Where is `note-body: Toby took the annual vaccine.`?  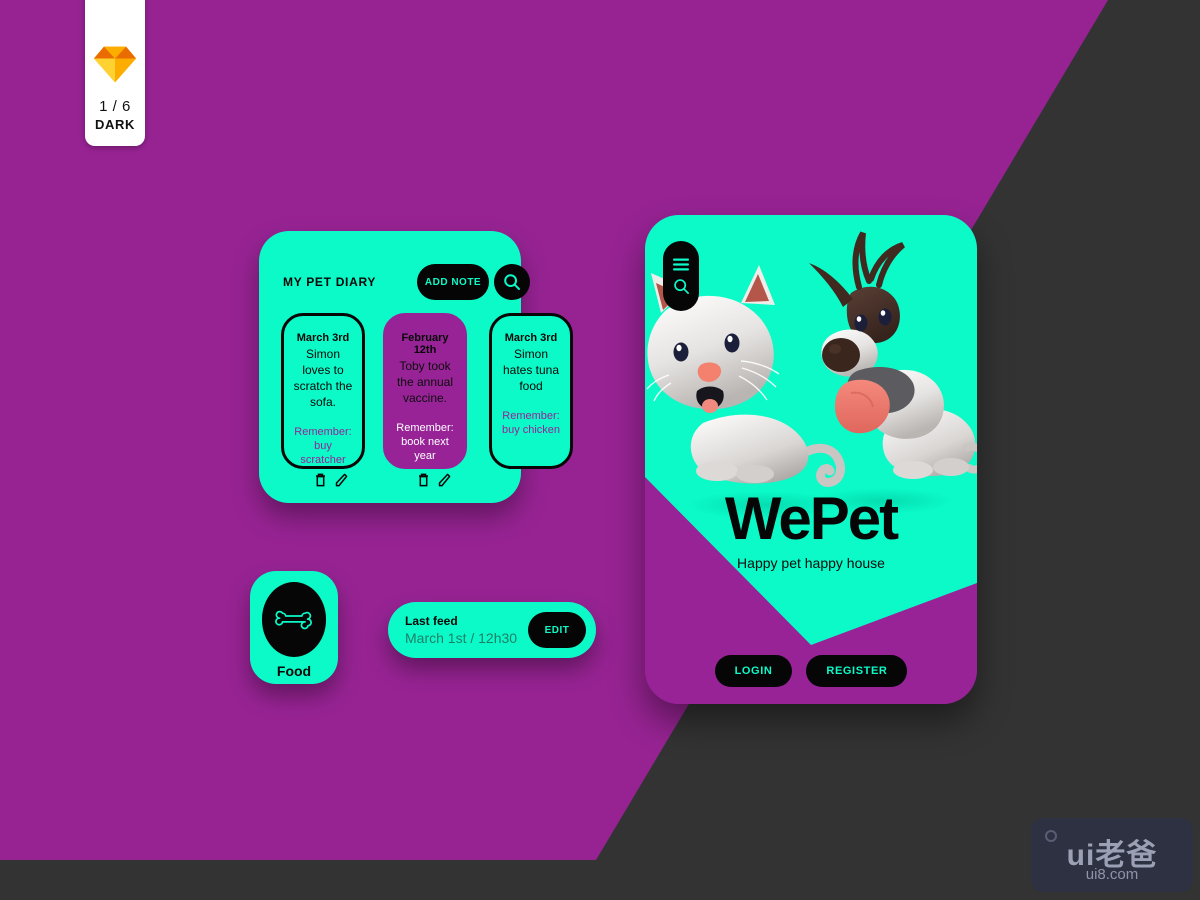
note-body: Toby took the annual vaccine. is located at coordinates (425, 382).